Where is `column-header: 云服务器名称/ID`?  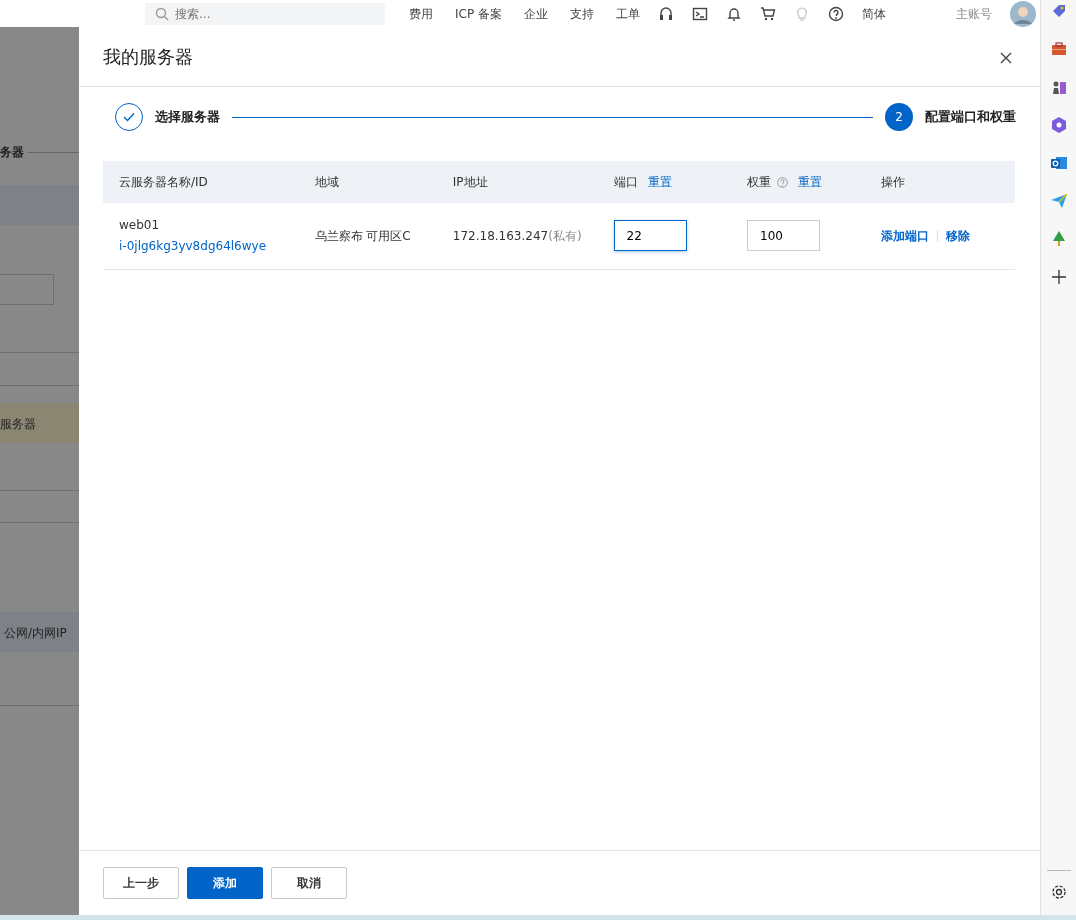 column-header: 云服务器名称/ID is located at coordinates (163, 182).